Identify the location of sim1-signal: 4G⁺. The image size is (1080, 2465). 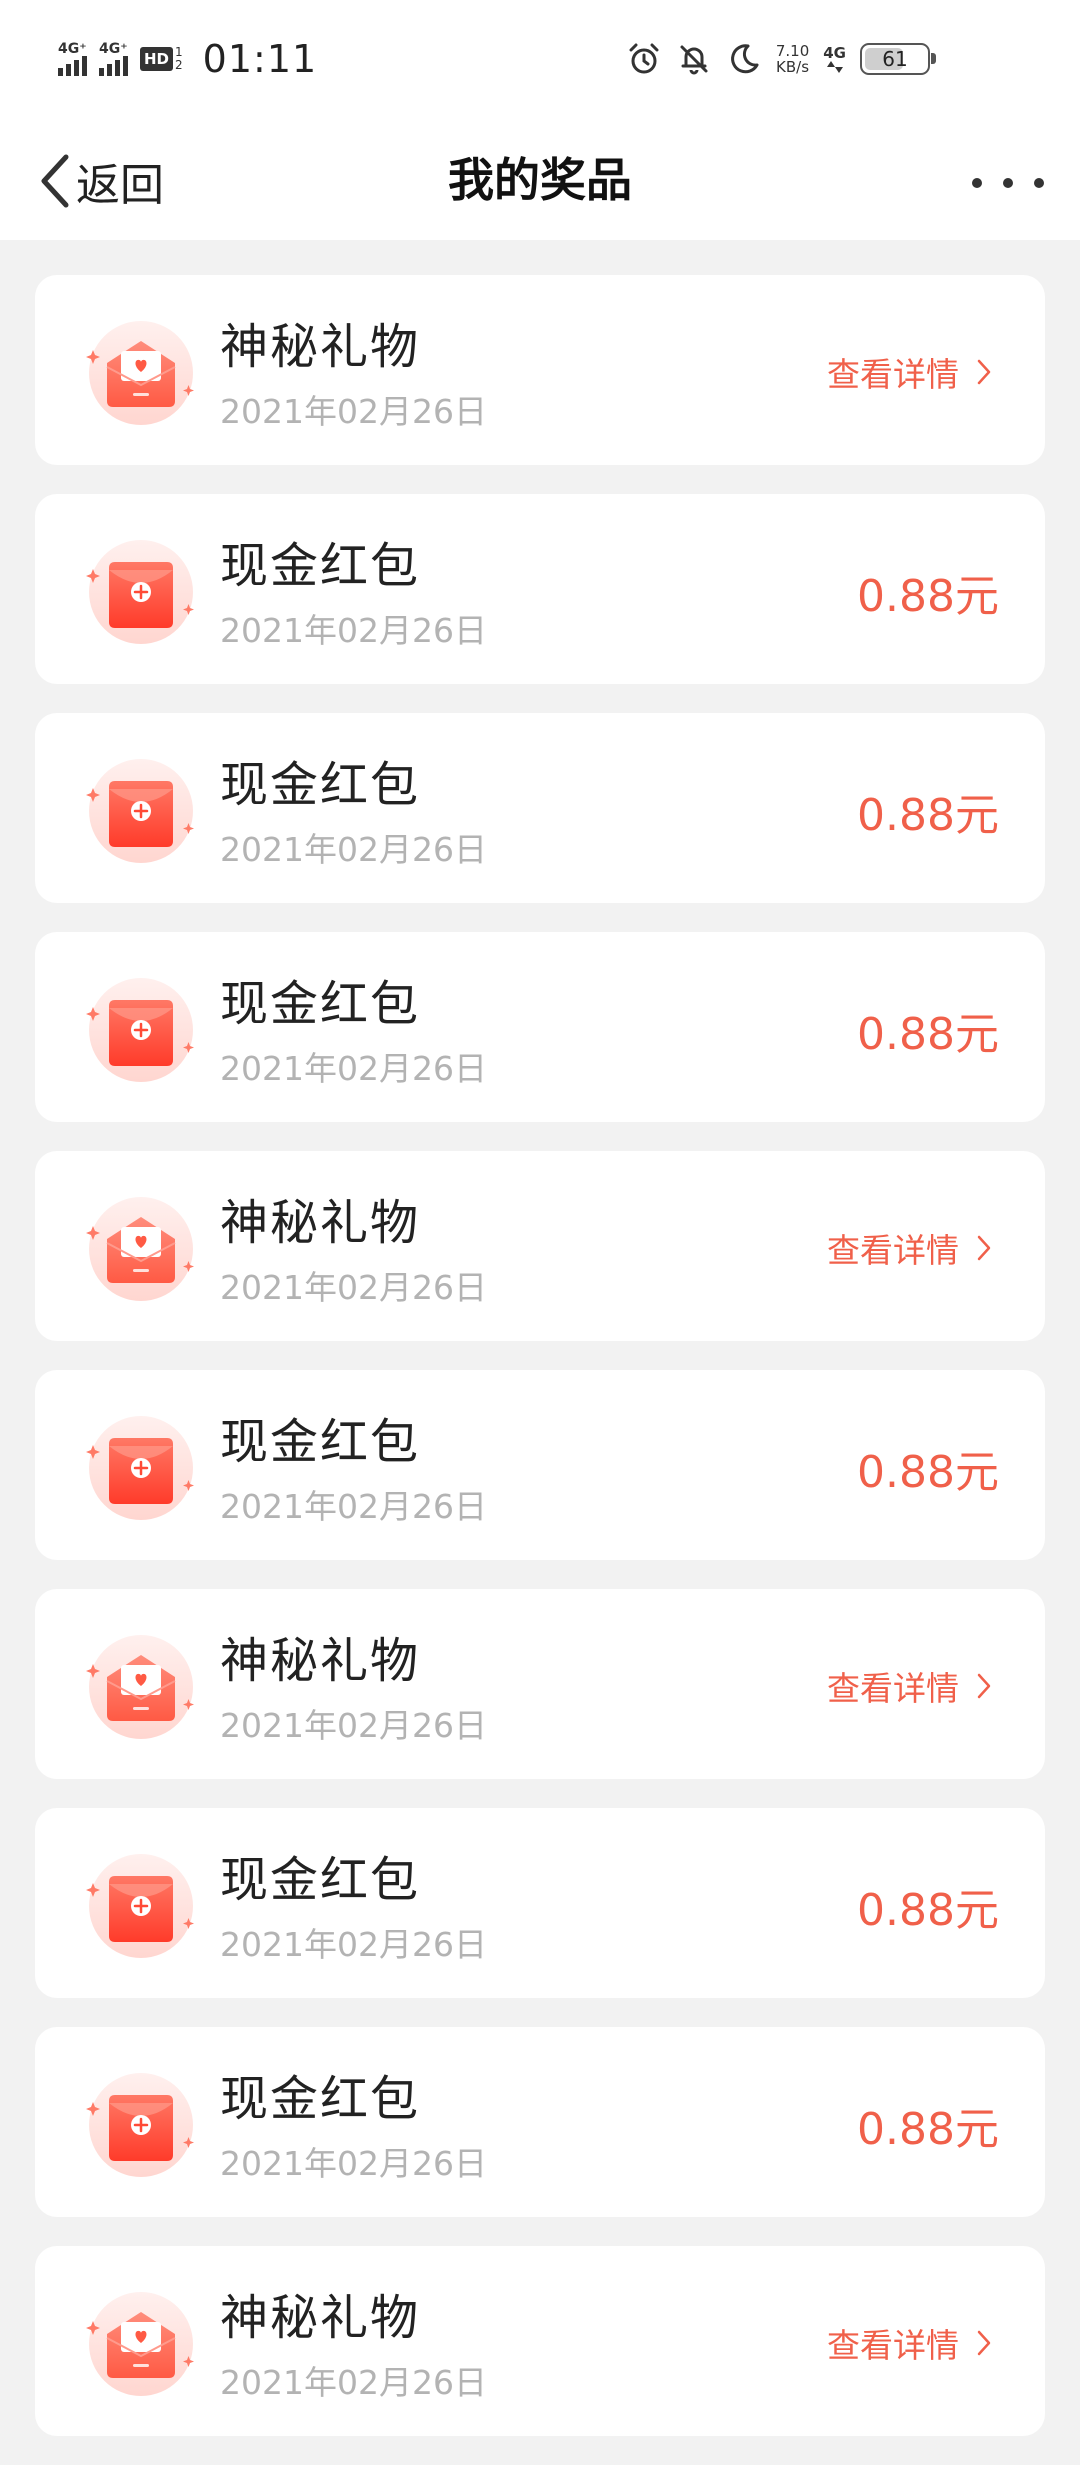
(72, 59).